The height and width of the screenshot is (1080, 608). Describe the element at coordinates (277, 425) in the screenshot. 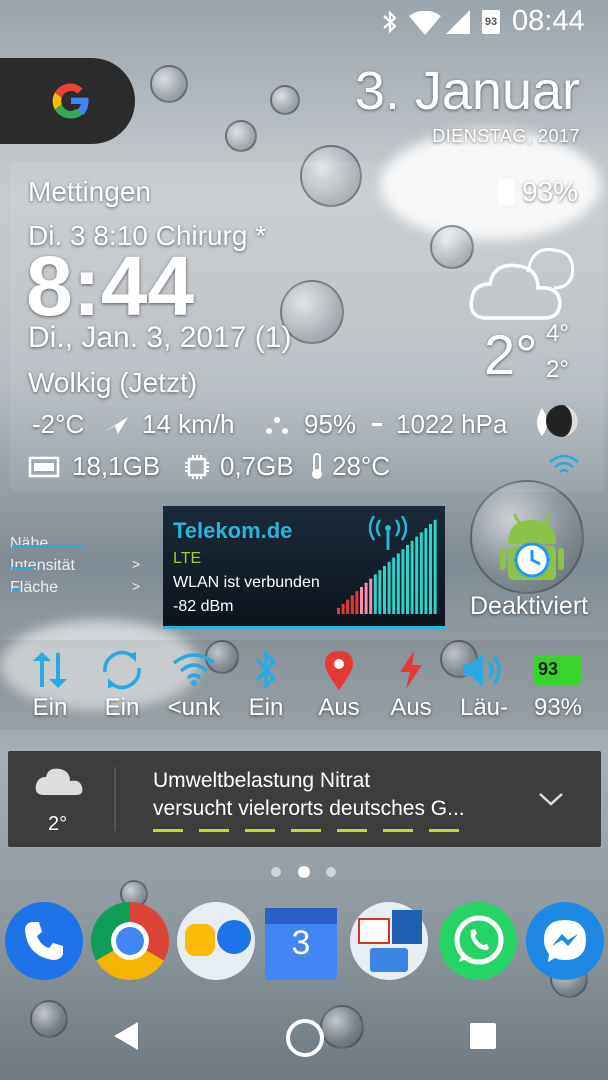

I see `humidity-icon` at that location.